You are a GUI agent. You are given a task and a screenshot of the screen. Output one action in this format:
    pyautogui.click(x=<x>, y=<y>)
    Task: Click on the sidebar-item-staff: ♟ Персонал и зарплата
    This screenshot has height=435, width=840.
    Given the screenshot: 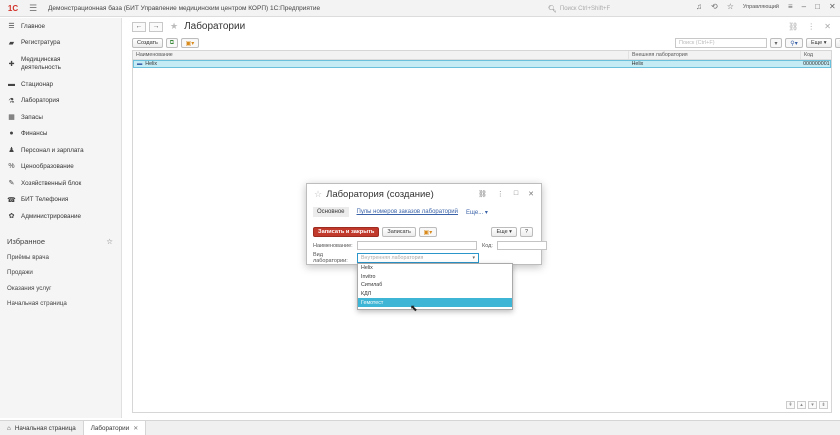 What is the action you would take?
    pyautogui.click(x=60, y=150)
    